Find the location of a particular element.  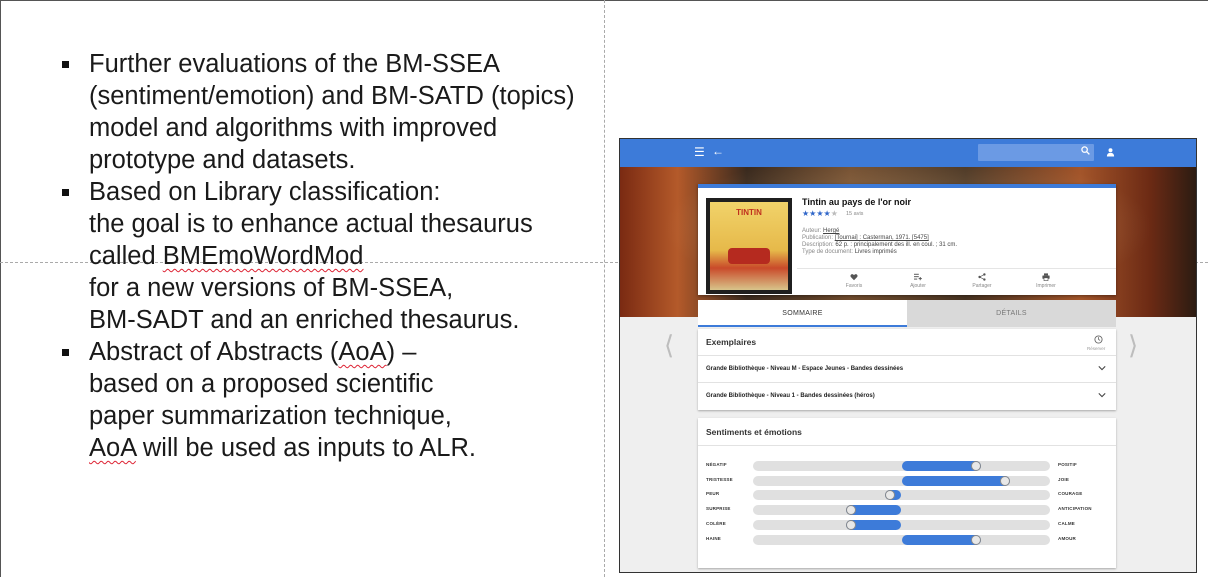

search-icon is located at coordinates (1085, 150).